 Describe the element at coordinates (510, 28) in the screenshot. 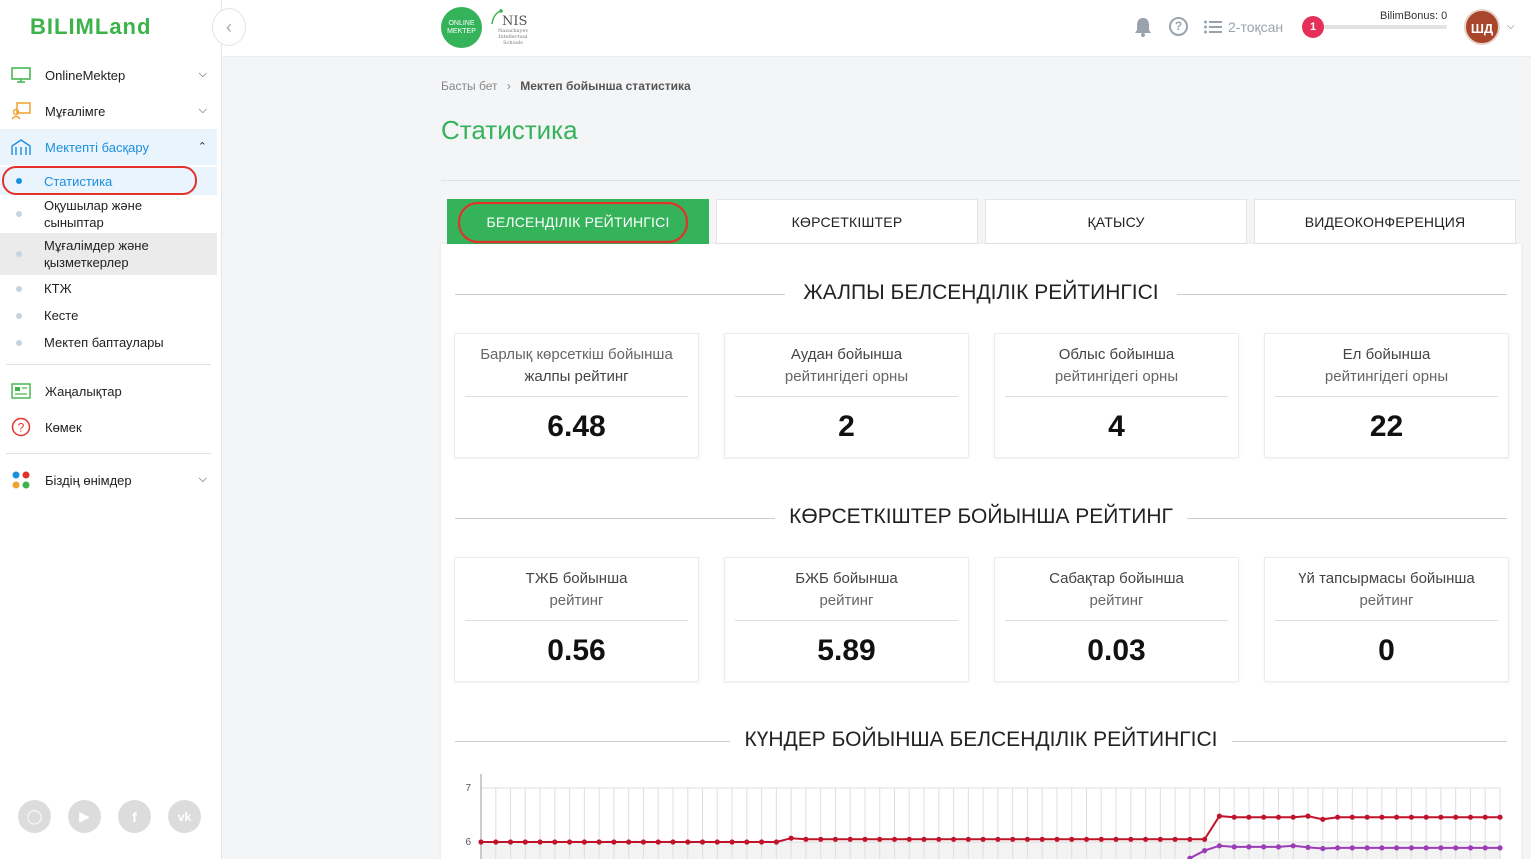

I see `nis-logo: NIS Nazarbayev Intellectual Schools` at that location.